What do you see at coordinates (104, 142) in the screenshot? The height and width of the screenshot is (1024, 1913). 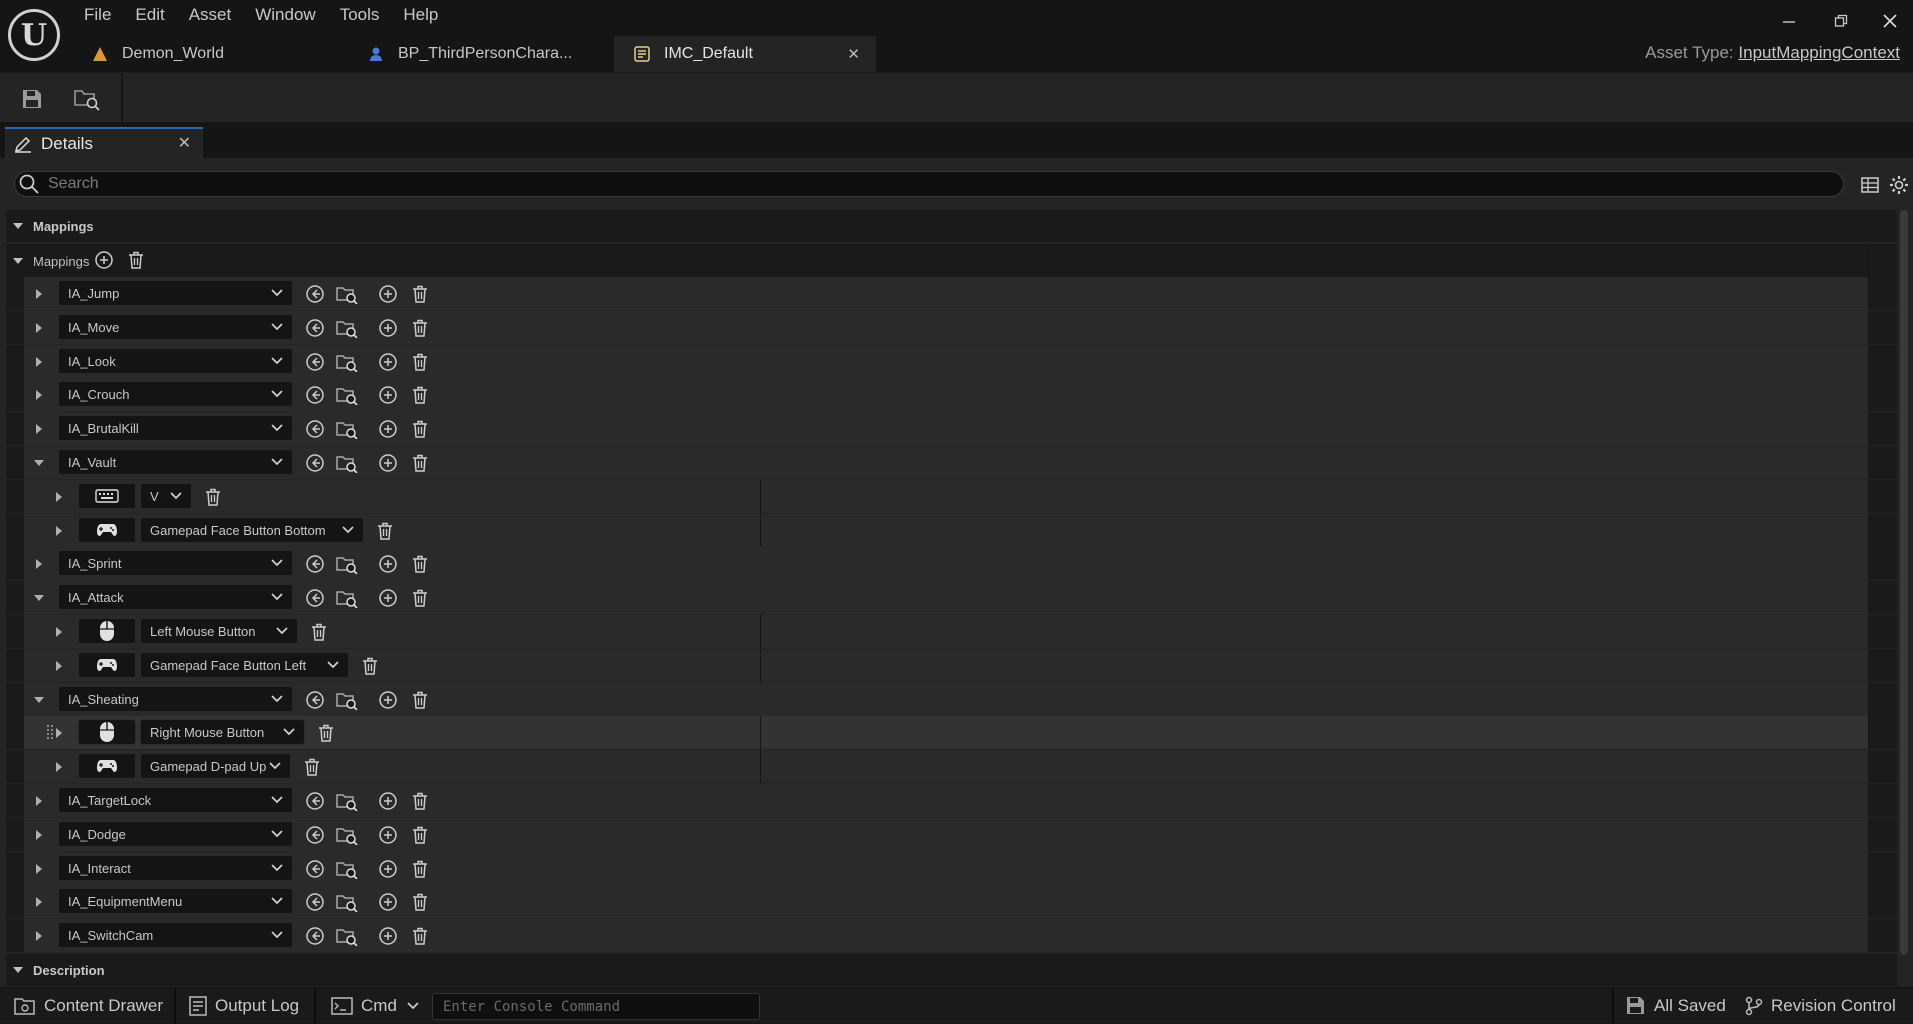 I see `details-tab: Details ✕` at bounding box center [104, 142].